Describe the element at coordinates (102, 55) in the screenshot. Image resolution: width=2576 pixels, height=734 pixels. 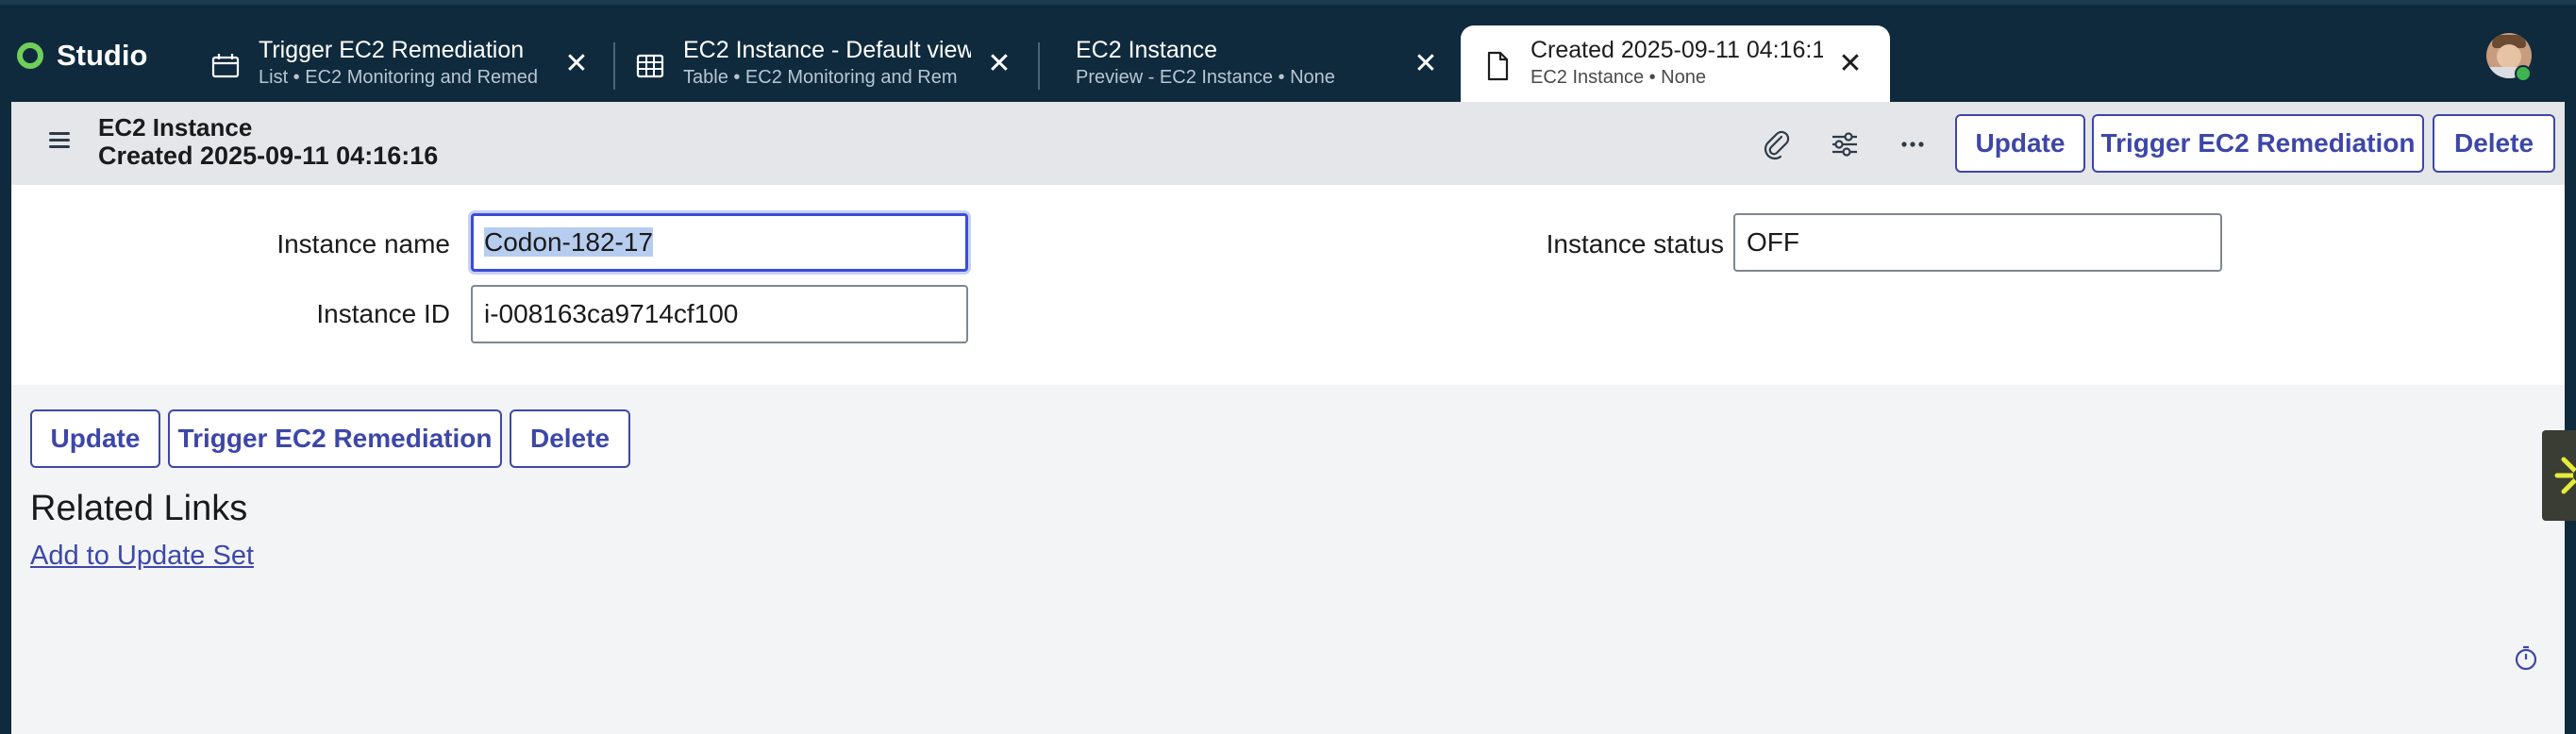
I see `brand-name: Studio` at that location.